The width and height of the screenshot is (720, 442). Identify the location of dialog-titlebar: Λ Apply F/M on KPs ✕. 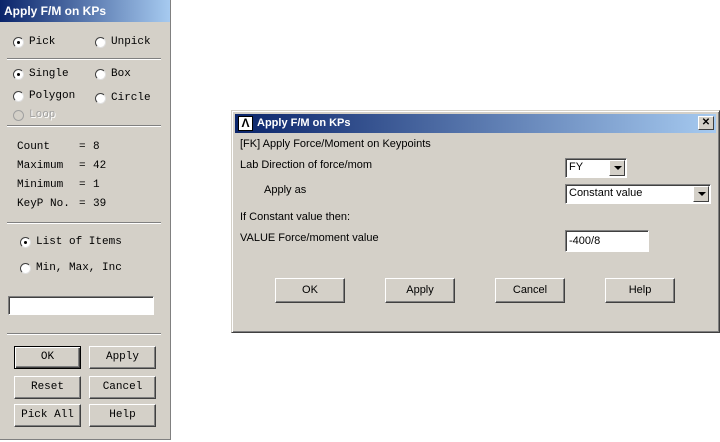
(475, 123).